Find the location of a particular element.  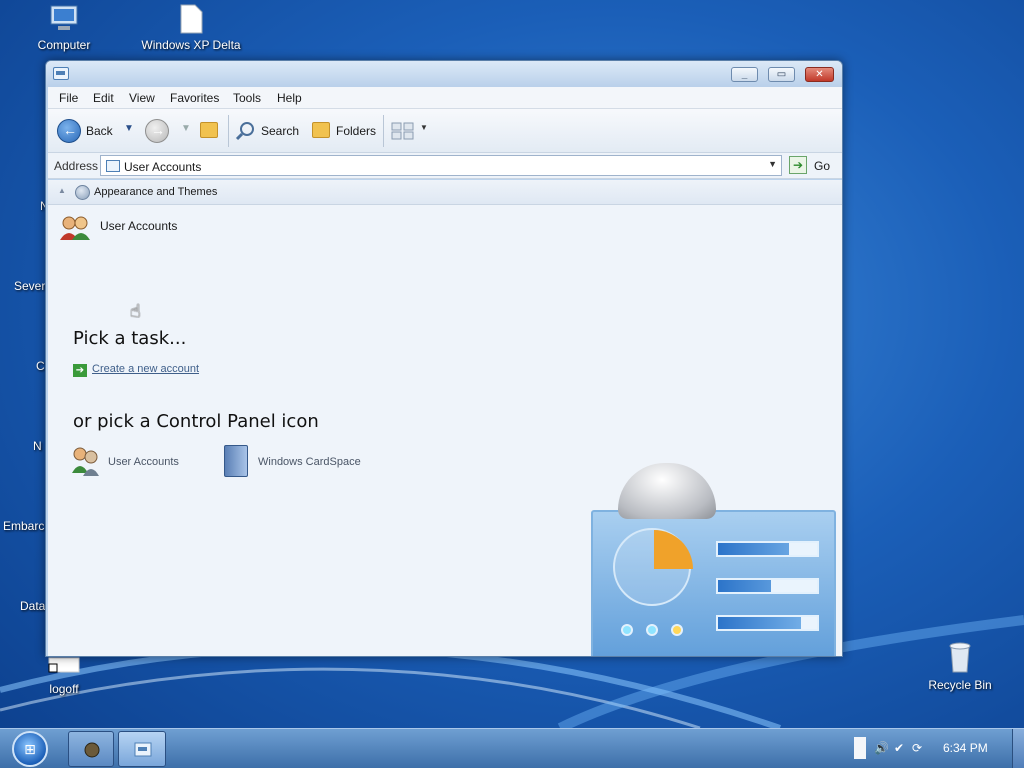

app-icon is located at coordinates (92, 750).